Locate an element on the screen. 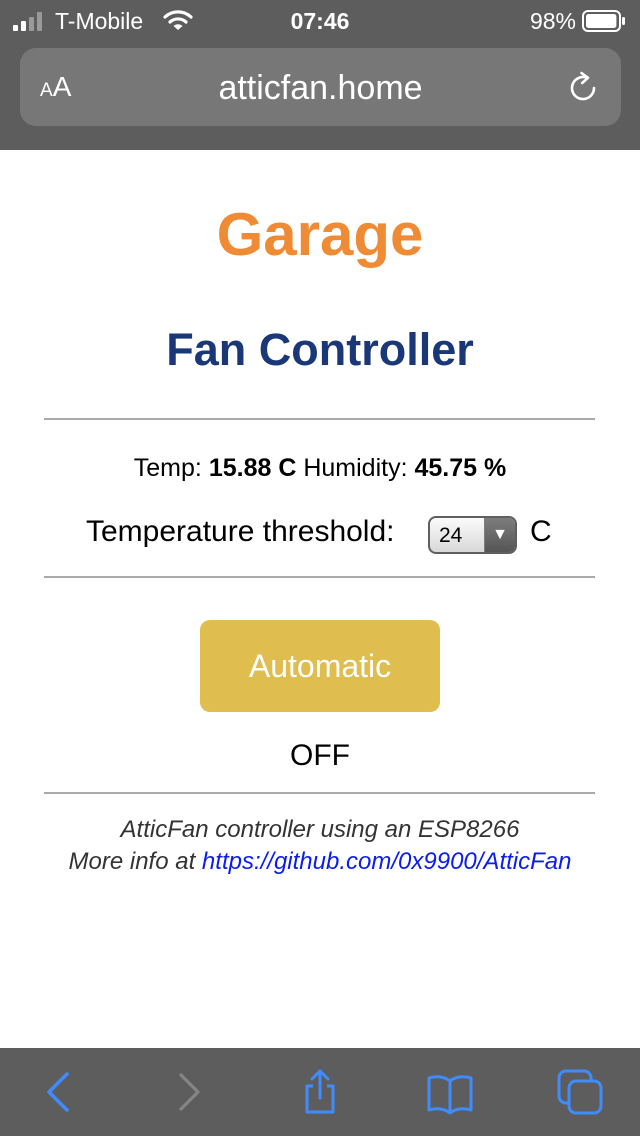  threshold-select: 24 ▼ is located at coordinates (472, 535).